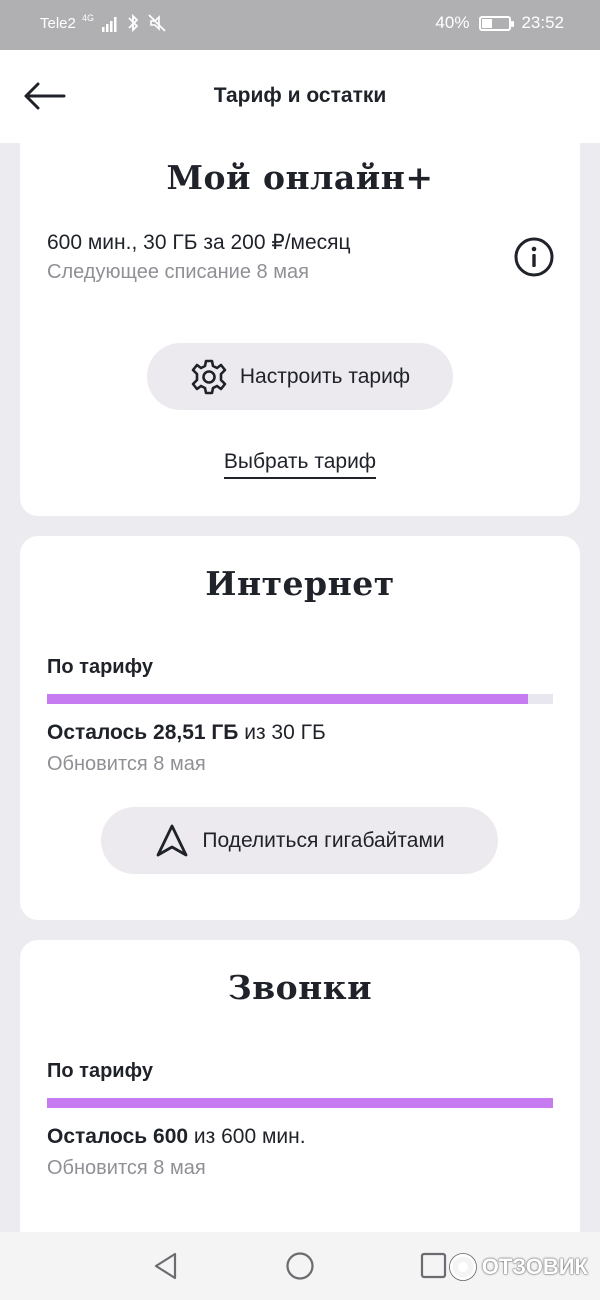  Describe the element at coordinates (124, 23) in the screenshot. I see `status-icons: 4G` at that location.